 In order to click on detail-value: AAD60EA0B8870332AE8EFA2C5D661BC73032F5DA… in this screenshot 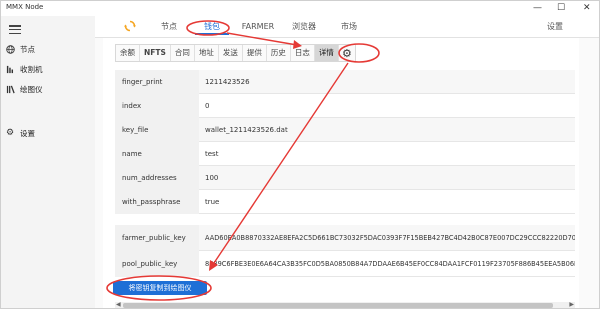, I will do `click(390, 238)`.